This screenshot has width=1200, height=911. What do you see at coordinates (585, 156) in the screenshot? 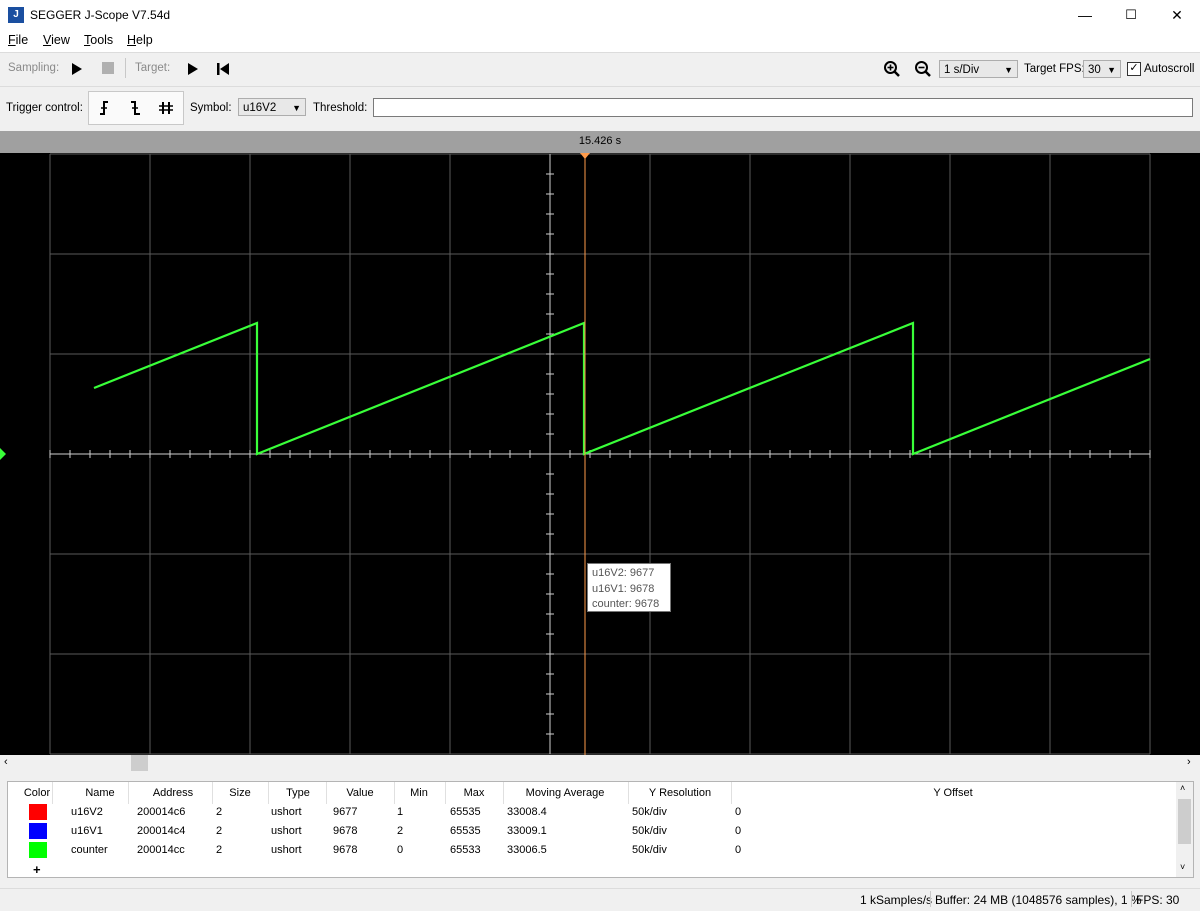
I see `time-cursor-marker` at bounding box center [585, 156].